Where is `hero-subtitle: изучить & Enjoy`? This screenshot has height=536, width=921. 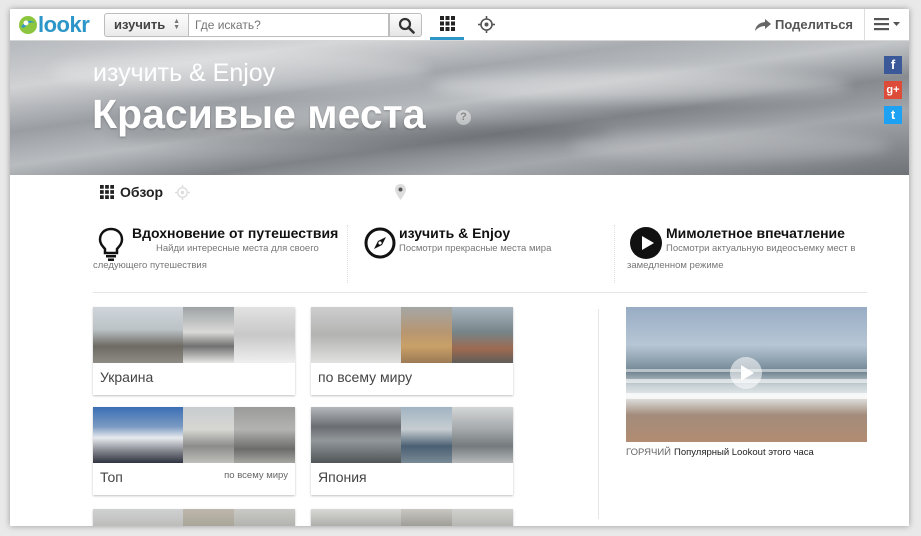 hero-subtitle: изучить & Enjoy is located at coordinates (184, 73).